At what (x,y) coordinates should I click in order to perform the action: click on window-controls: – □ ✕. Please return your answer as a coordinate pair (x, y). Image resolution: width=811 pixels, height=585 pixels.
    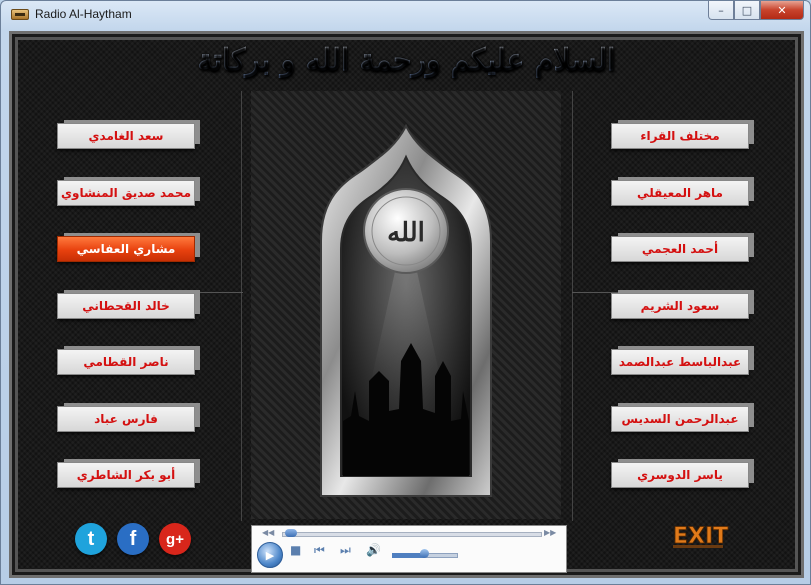
    Looking at the image, I should click on (756, 10).